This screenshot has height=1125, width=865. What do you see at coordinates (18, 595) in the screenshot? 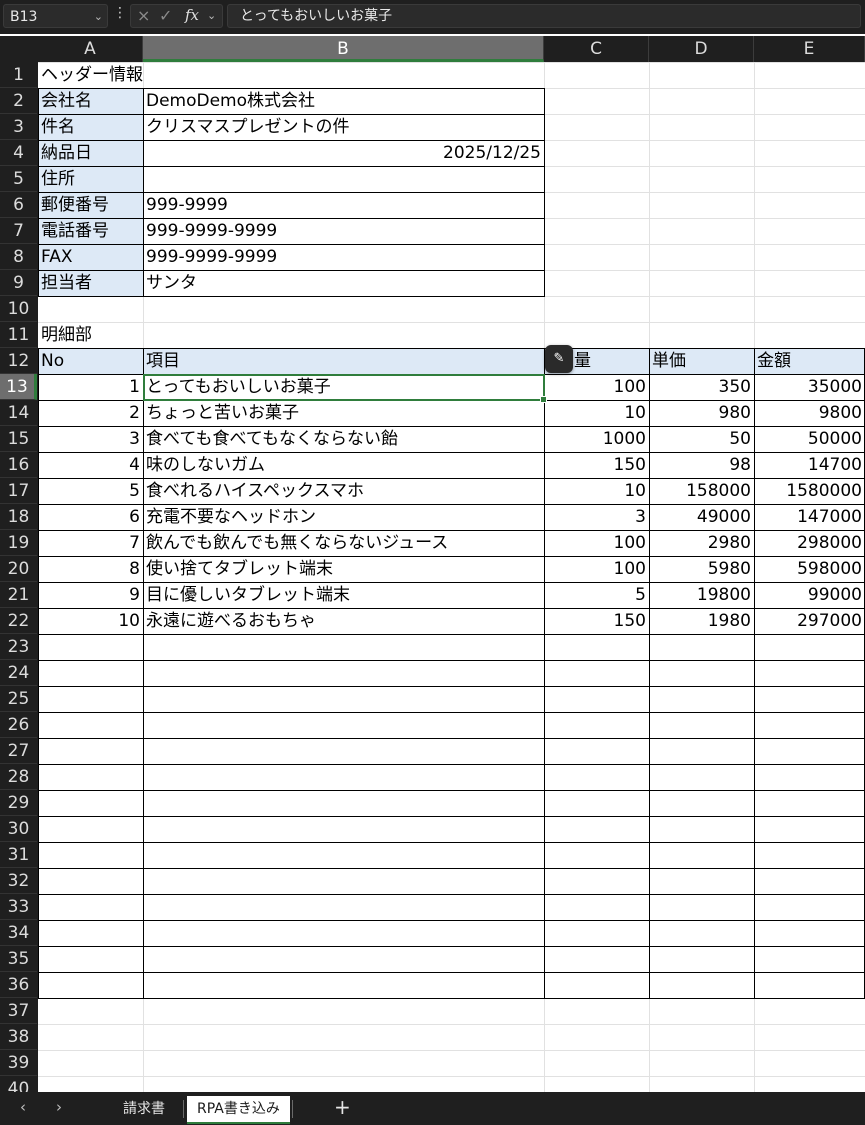
I see `row-header-21: 21` at bounding box center [18, 595].